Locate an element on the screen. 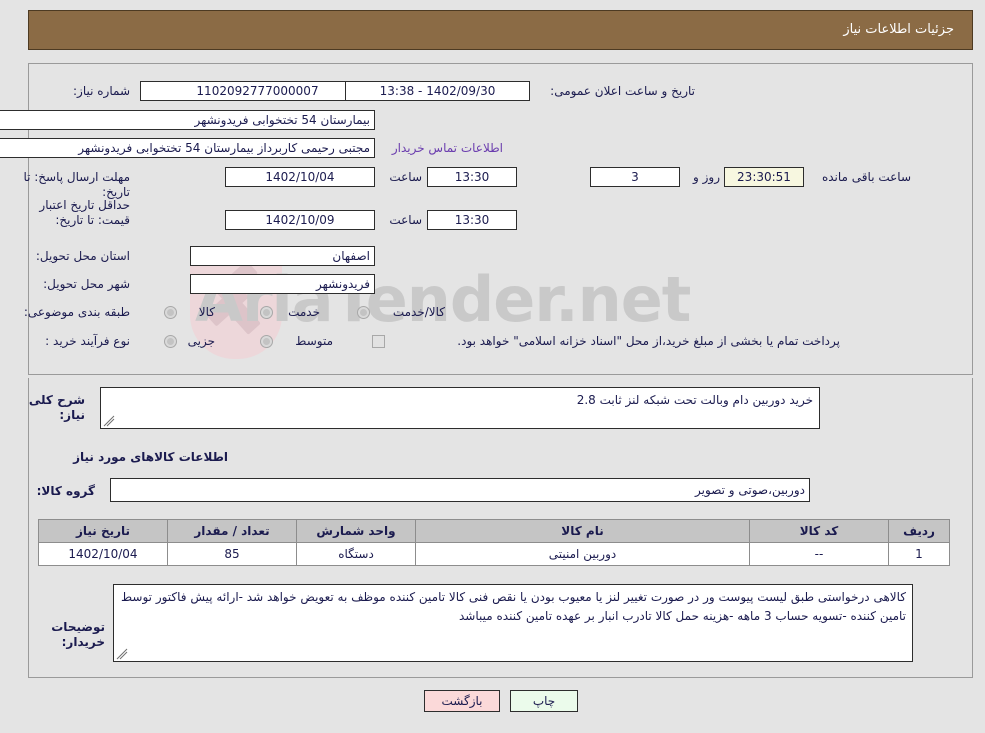 The image size is (985, 733). cell-quantity: 85 is located at coordinates (232, 554).